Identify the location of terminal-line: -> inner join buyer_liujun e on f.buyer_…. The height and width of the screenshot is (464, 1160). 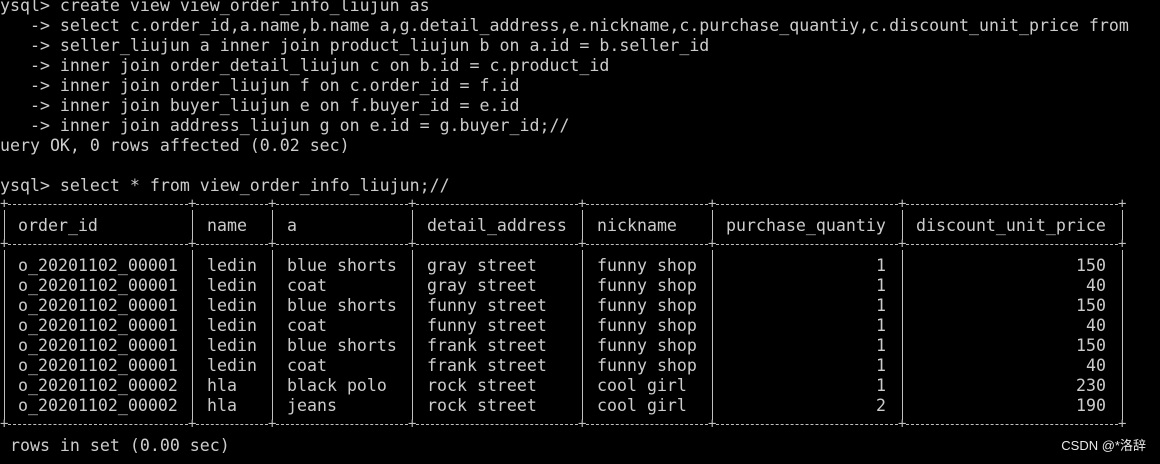
(260, 105).